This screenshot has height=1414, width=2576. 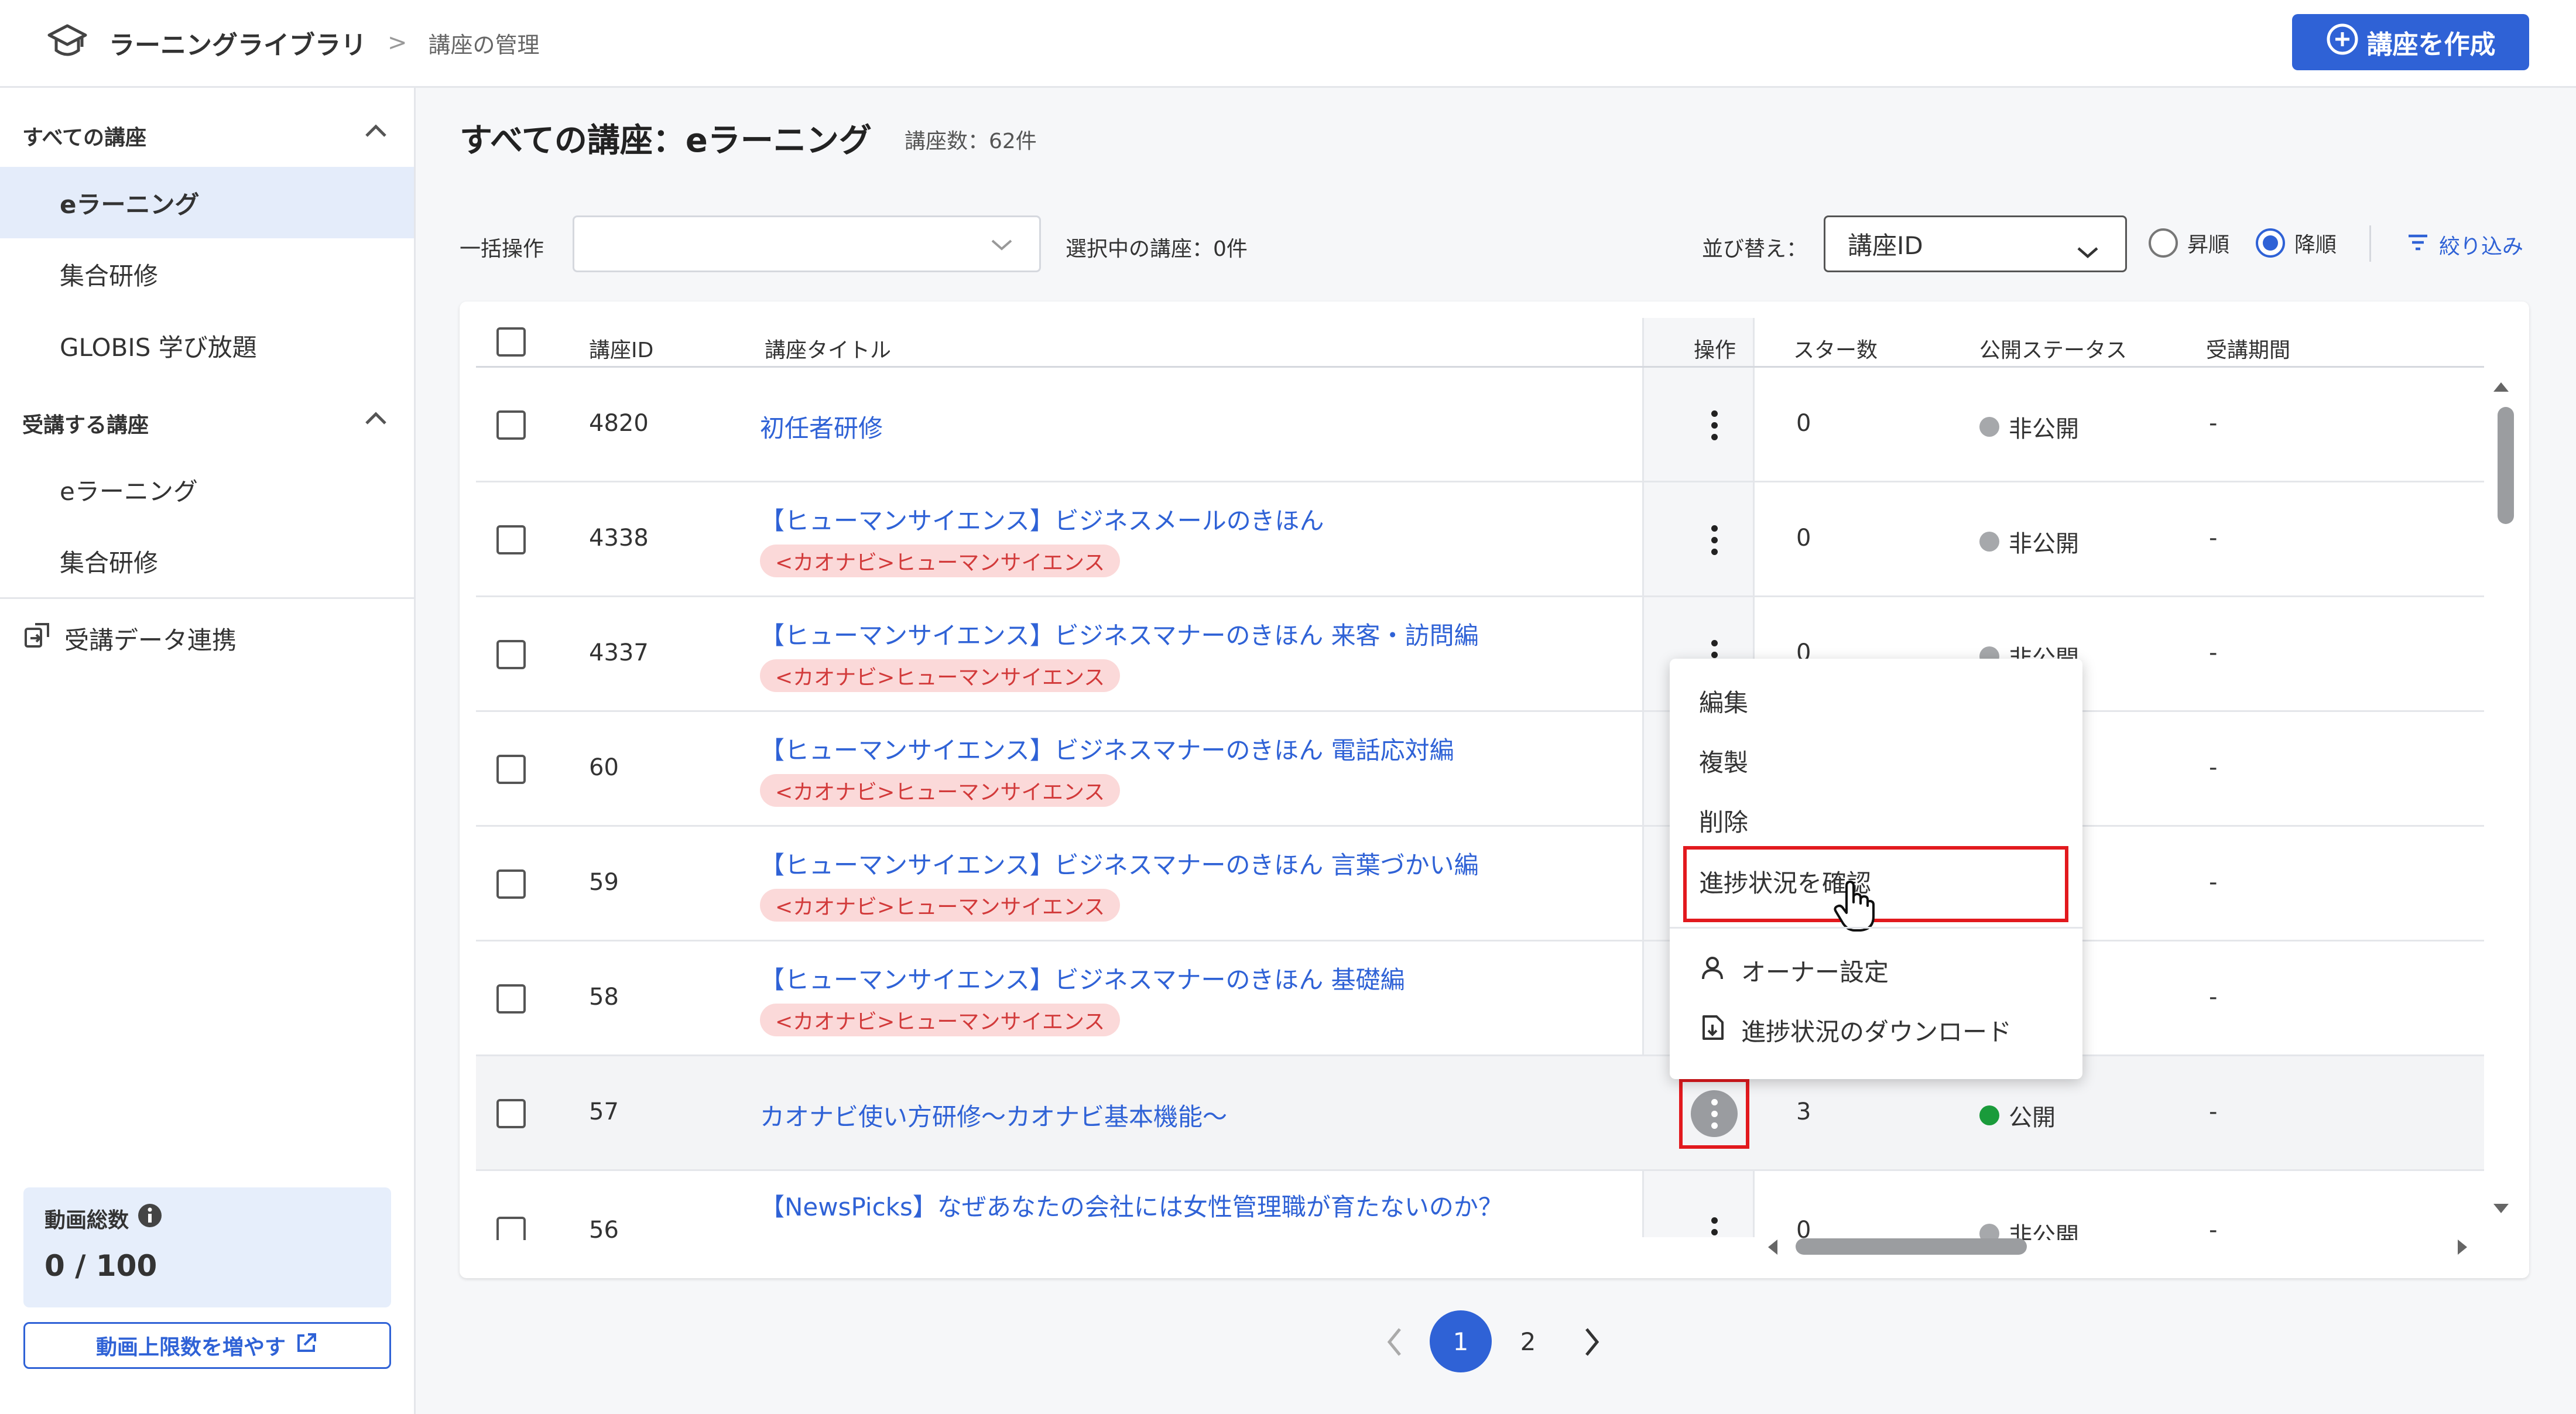 I want to click on order-desc-label: 降順, so click(x=2315, y=245).